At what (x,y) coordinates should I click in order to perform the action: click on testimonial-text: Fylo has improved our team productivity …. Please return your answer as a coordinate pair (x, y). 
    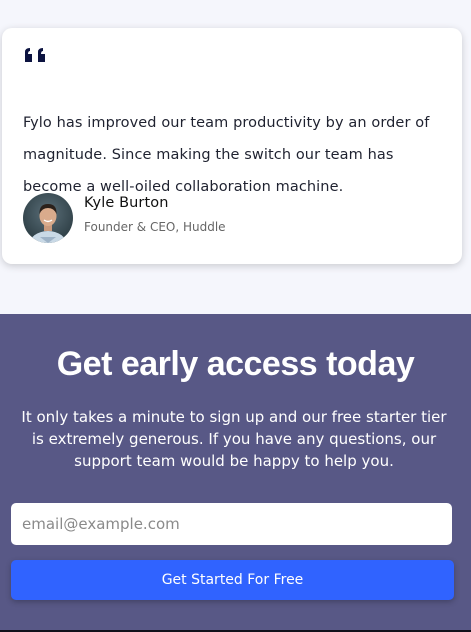
    Looking at the image, I should click on (226, 155).